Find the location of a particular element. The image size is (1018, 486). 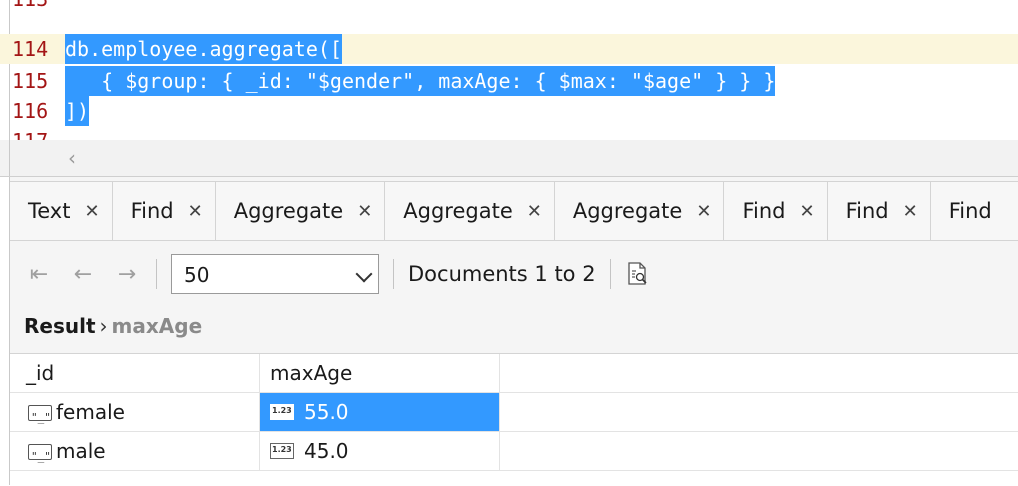

code-text: db.employee.aggregate([ is located at coordinates (203, 49).